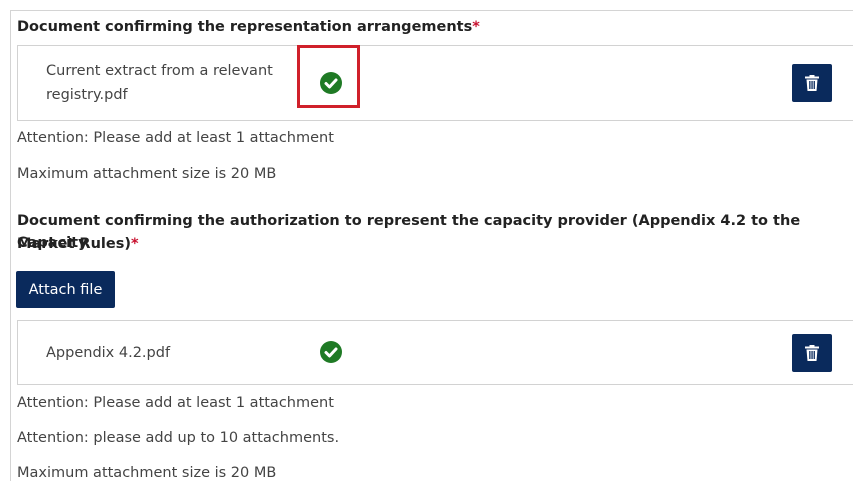 The width and height of the screenshot is (853, 483). What do you see at coordinates (65, 289) in the screenshot?
I see `attach-file-button: Attach file` at bounding box center [65, 289].